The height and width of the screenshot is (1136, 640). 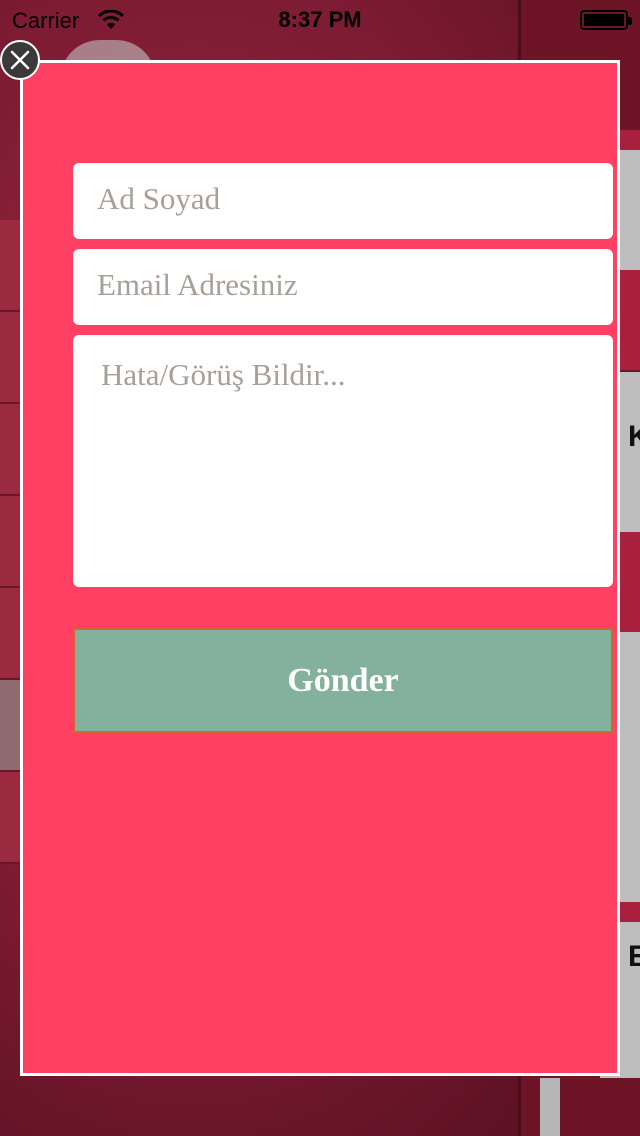 I want to click on background-list, so click(x=11, y=568).